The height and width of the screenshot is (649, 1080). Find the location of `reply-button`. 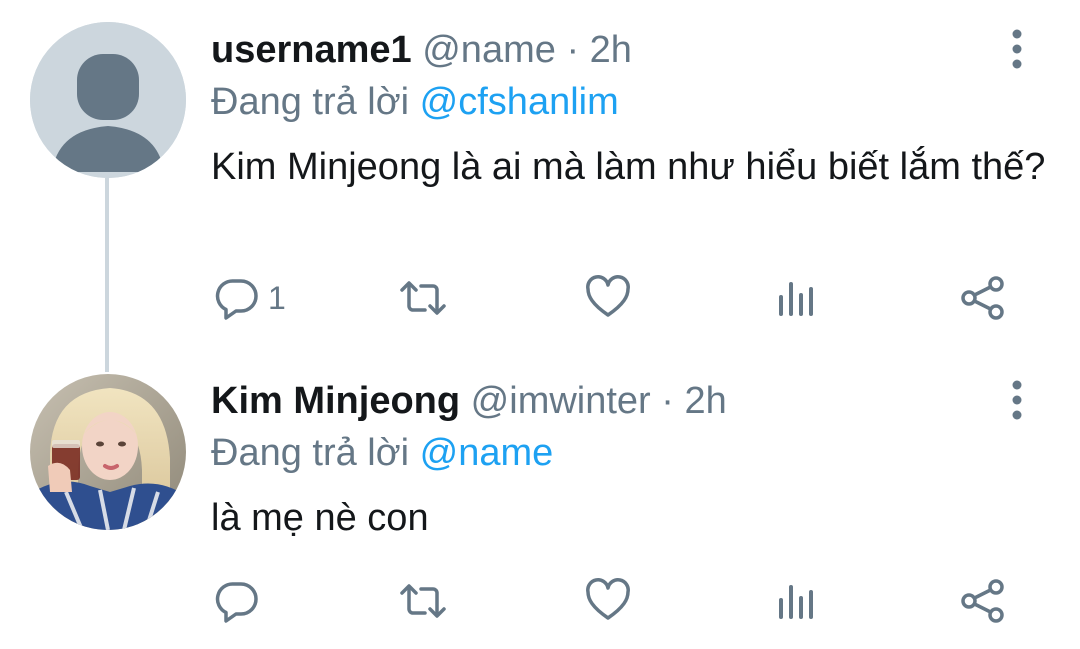

reply-button is located at coordinates (241, 601).